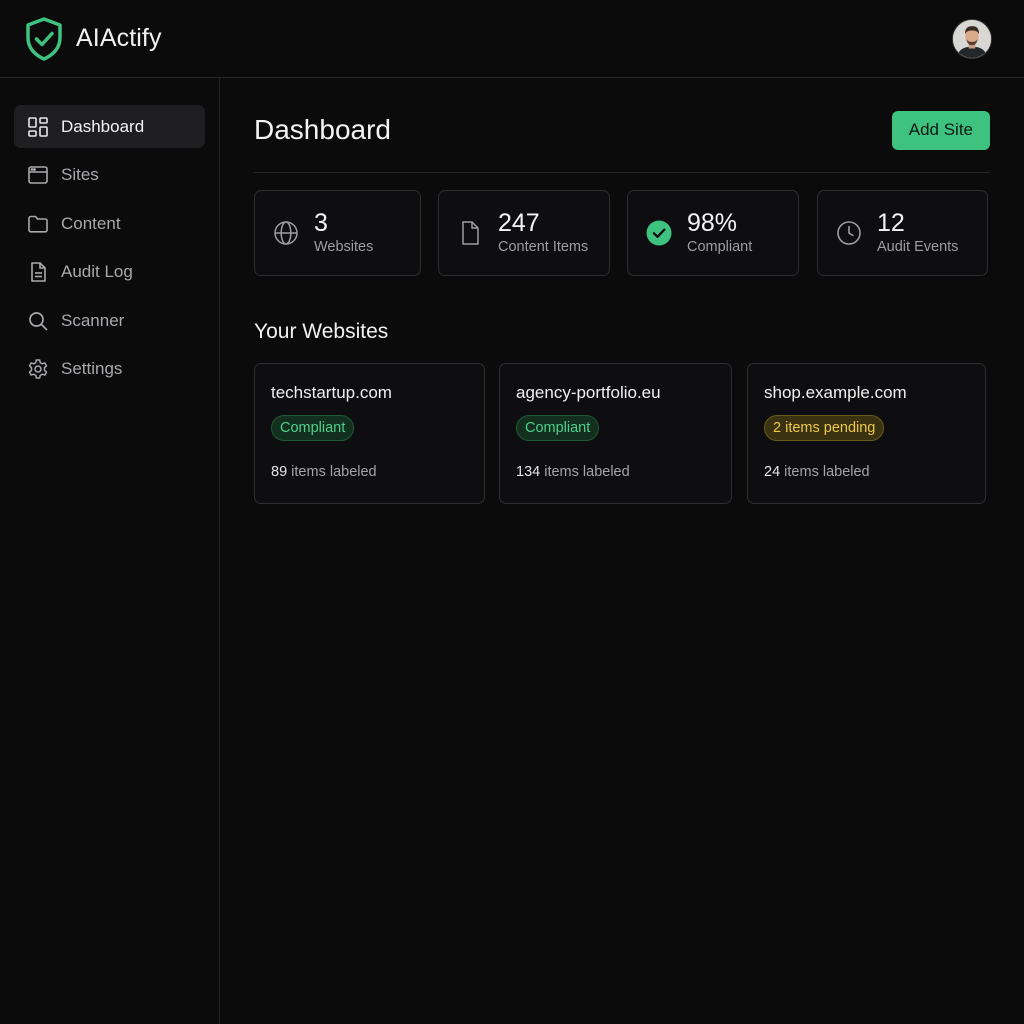 This screenshot has height=1024, width=1024. Describe the element at coordinates (470, 233) in the screenshot. I see `file-icon` at that location.